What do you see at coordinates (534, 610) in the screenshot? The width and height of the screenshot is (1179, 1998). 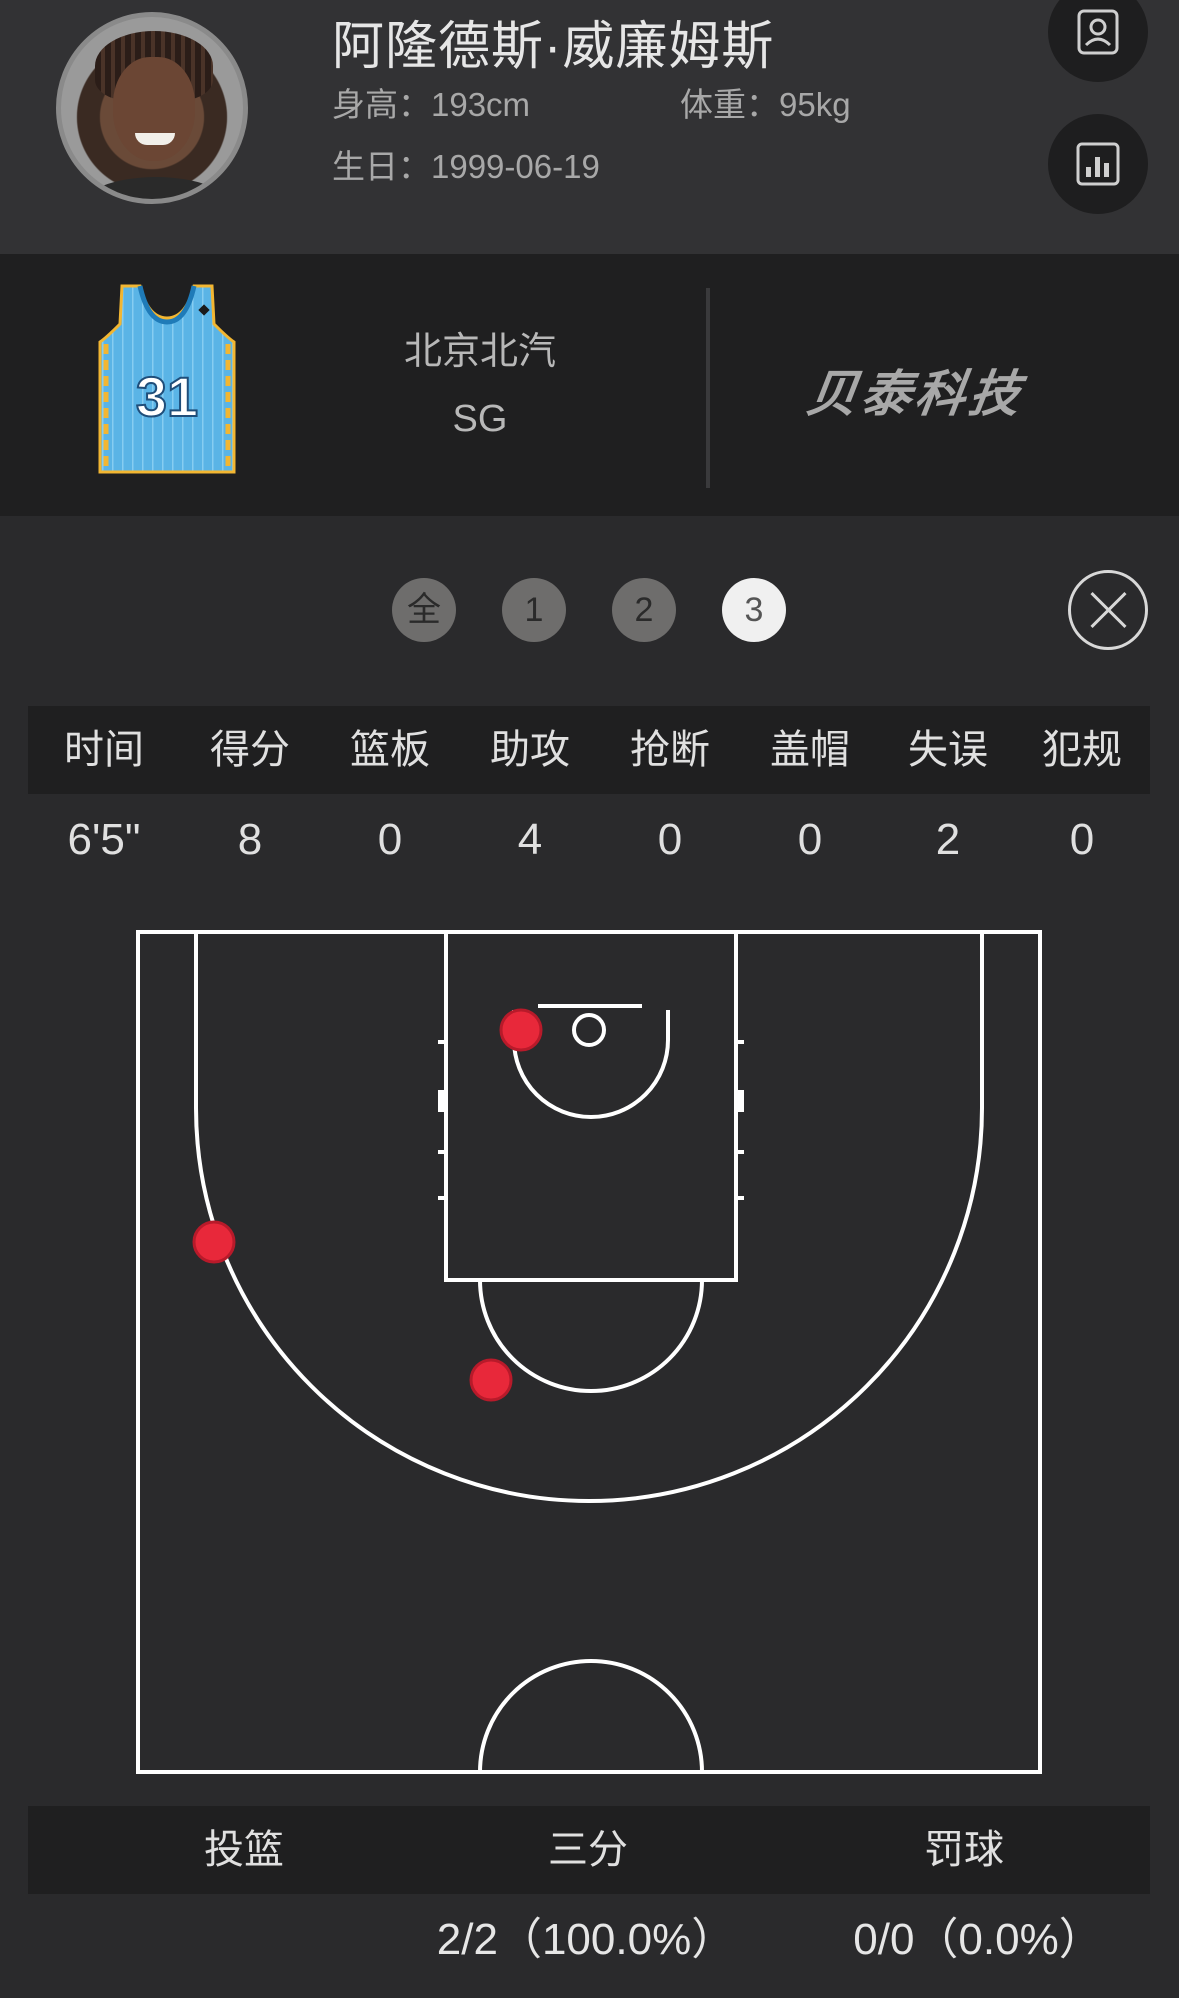 I see `period-tab-1: 1` at bounding box center [534, 610].